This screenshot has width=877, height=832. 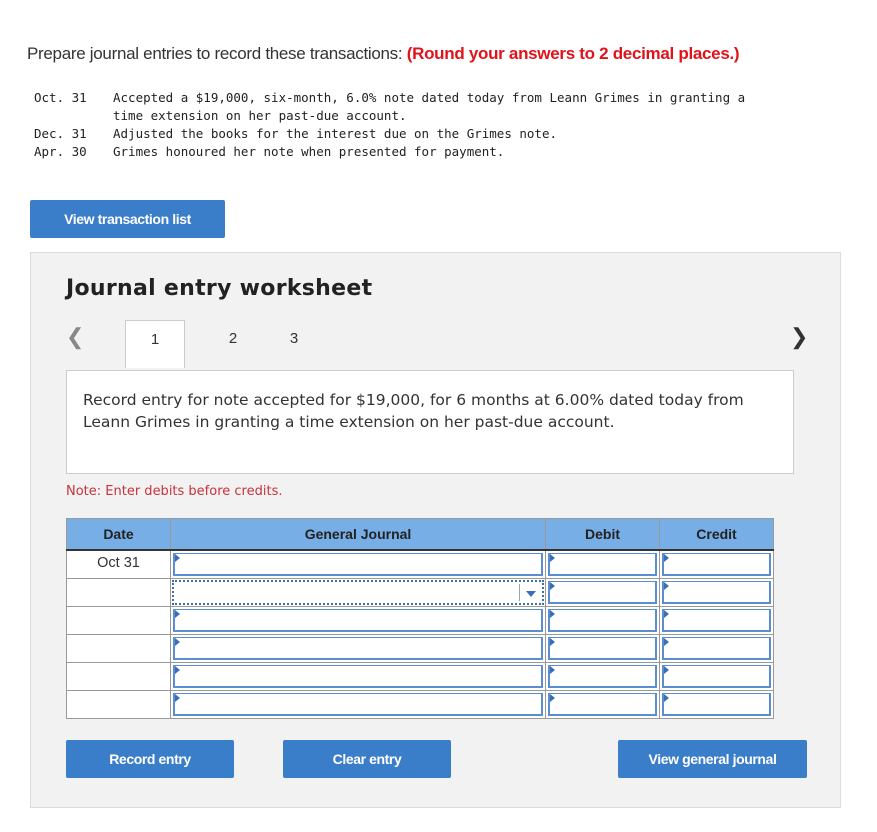 I want to click on next-arrow-icon: ❯, so click(x=799, y=337).